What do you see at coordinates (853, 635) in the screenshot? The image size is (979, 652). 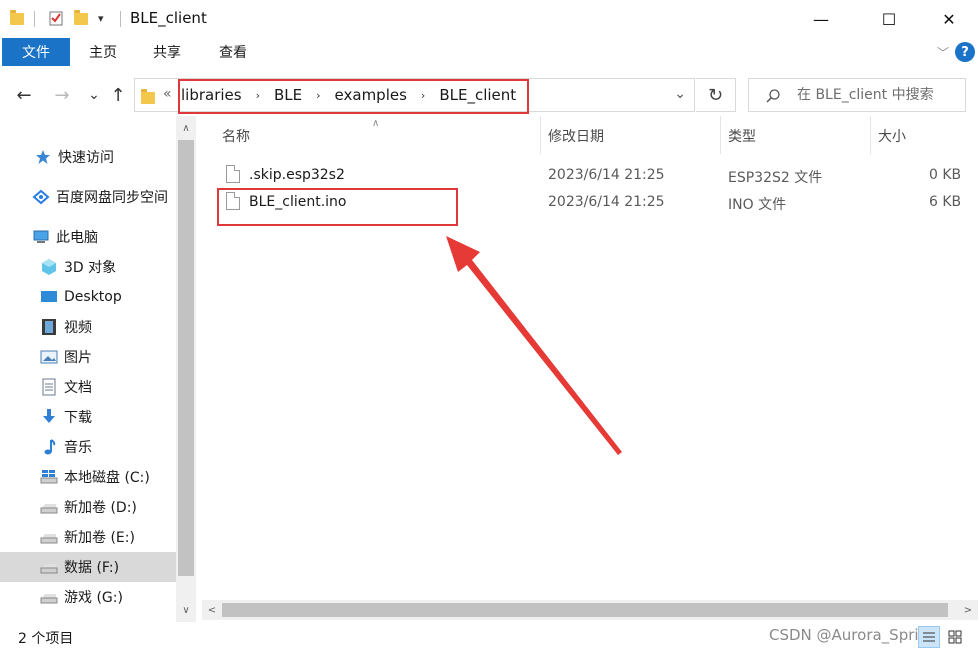 I see `watermark: CSDN @Aurora_Spring` at bounding box center [853, 635].